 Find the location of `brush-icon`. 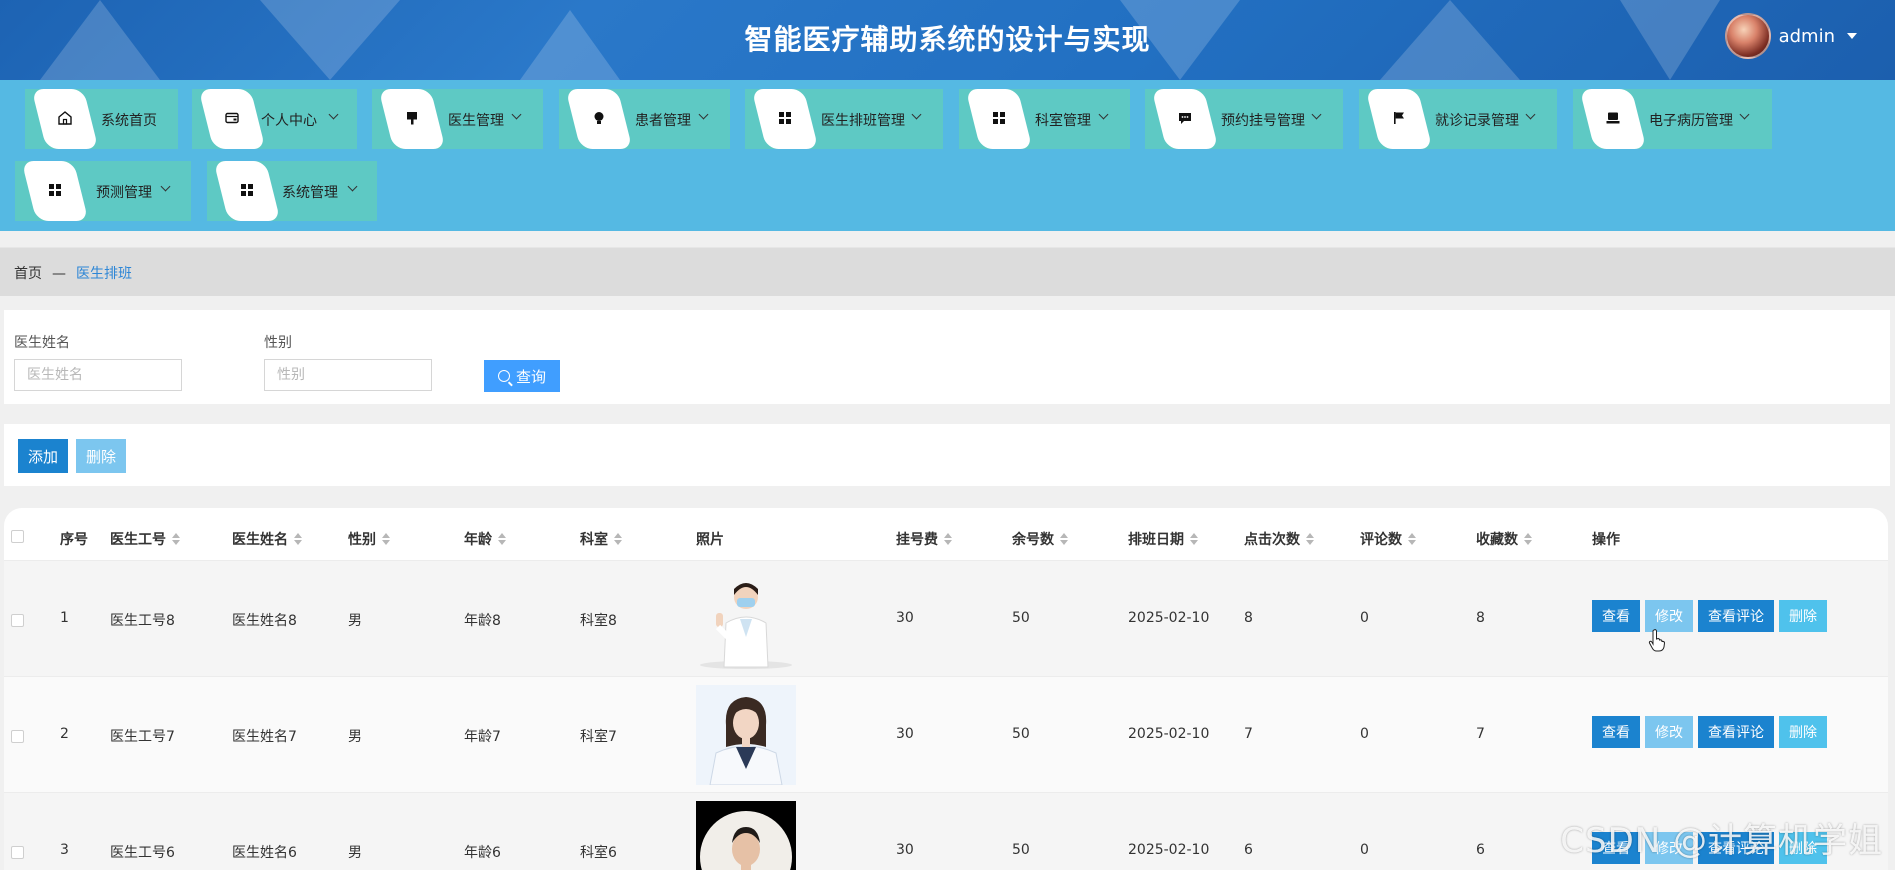

brush-icon is located at coordinates (412, 119).